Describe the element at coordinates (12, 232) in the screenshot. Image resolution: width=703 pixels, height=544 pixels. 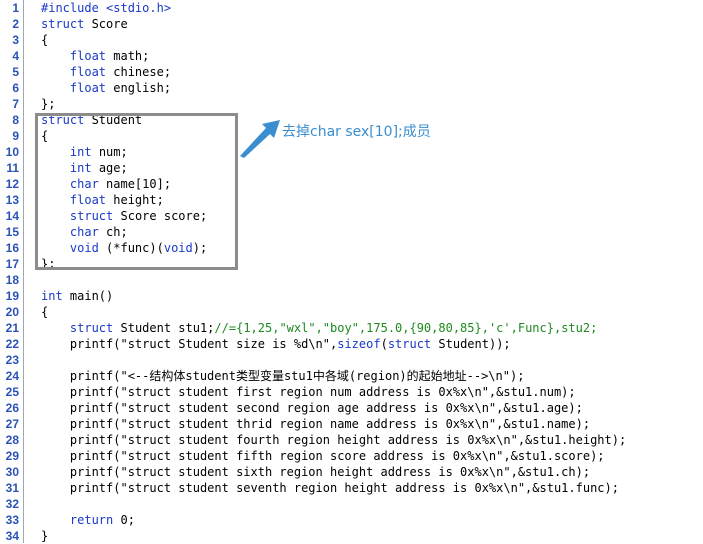
I see `line-number: 15` at that location.